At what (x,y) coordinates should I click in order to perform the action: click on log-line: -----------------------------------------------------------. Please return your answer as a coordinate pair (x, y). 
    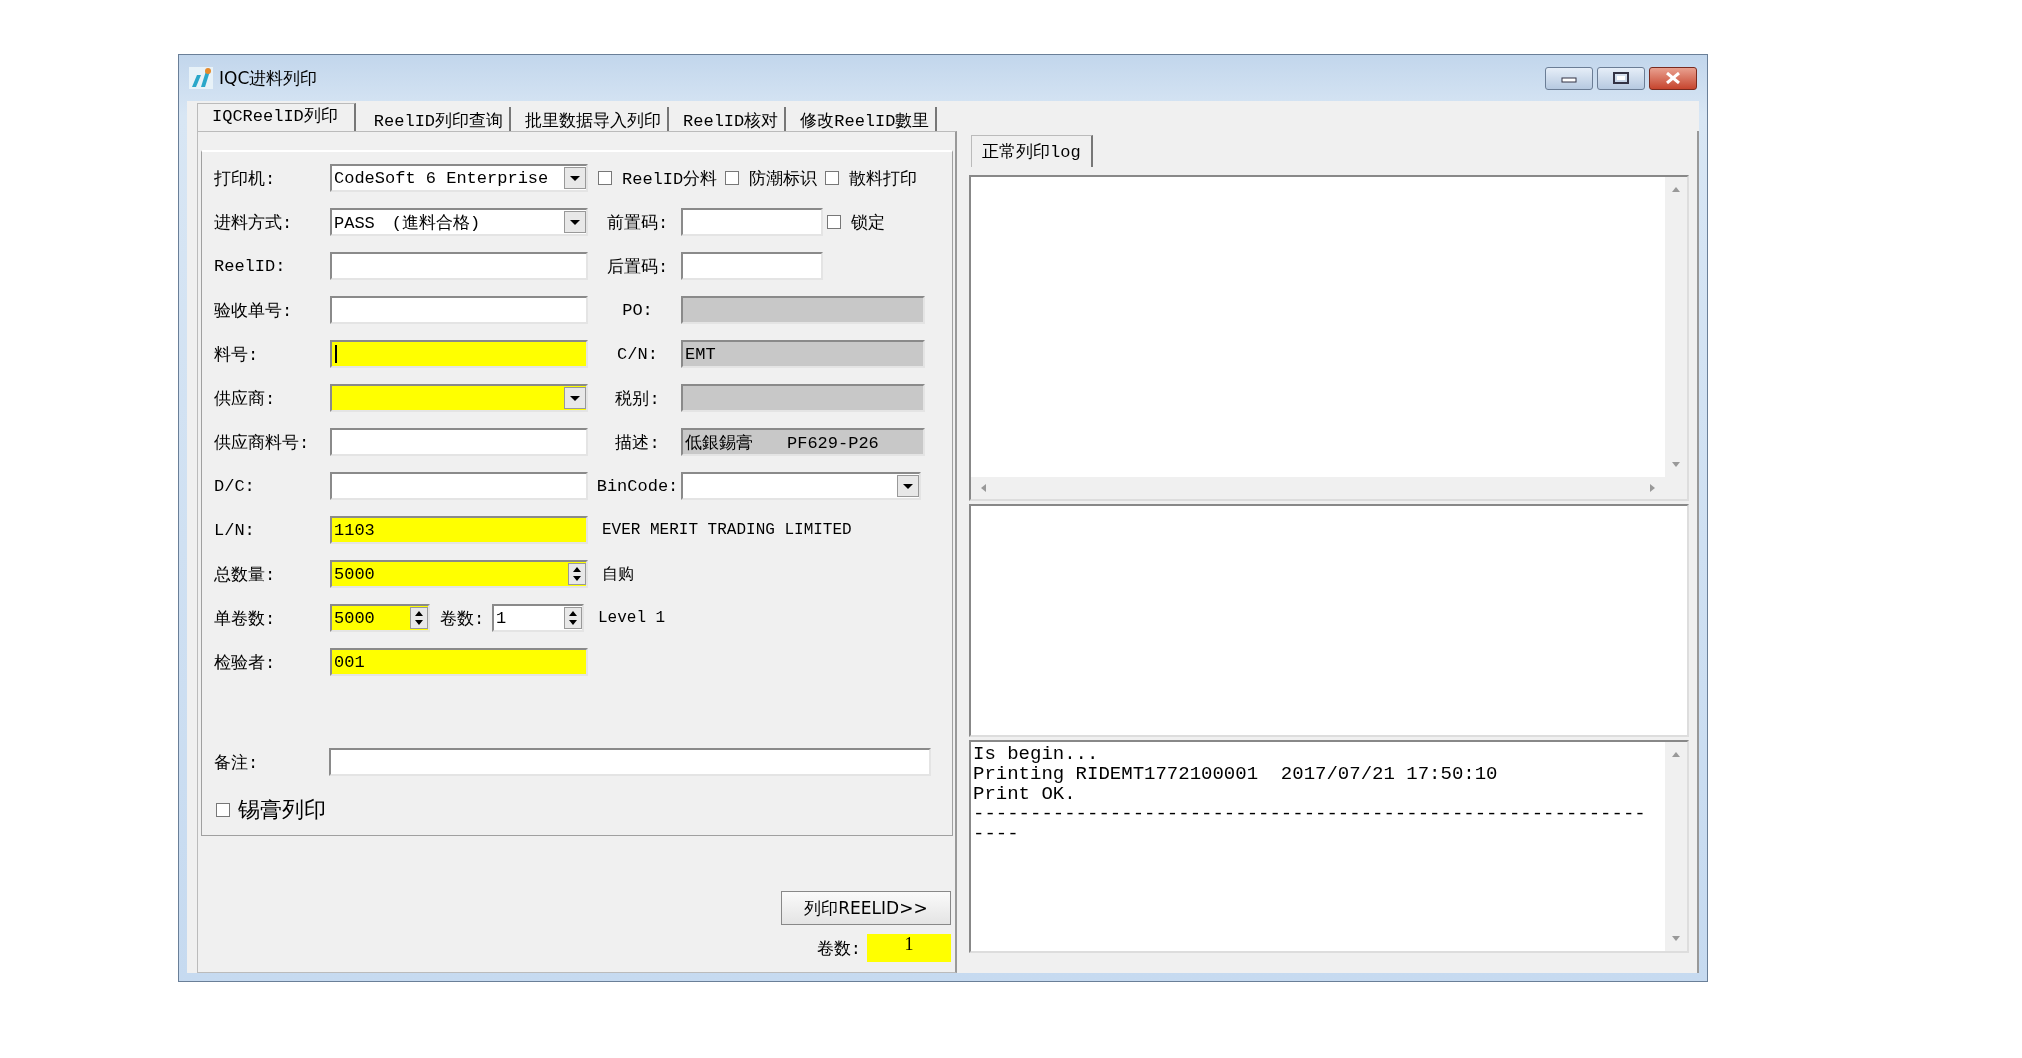
    Looking at the image, I should click on (1310, 814).